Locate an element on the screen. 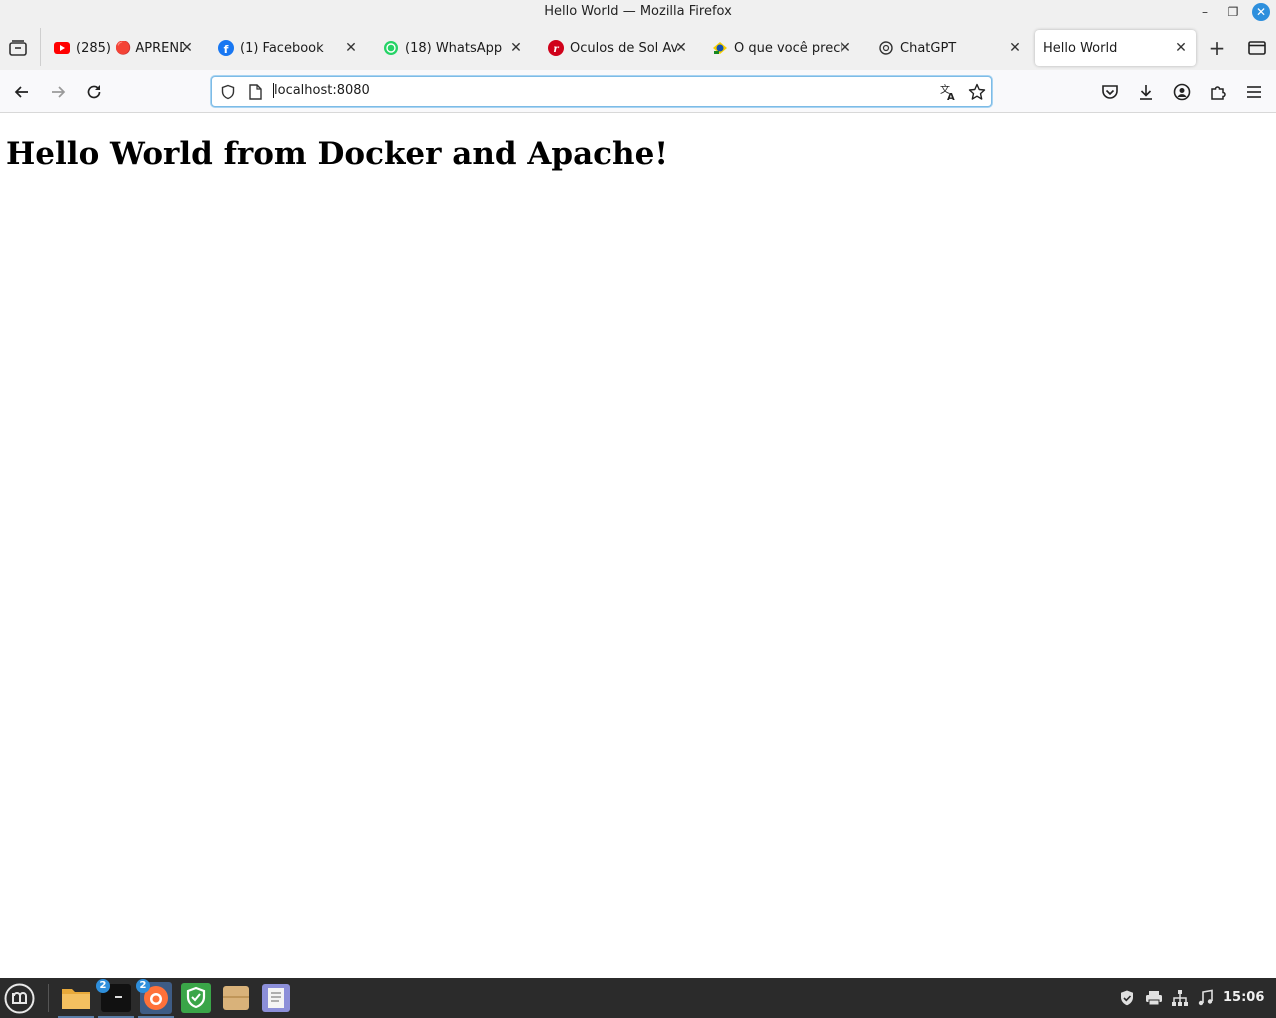  minimize-button: – is located at coordinates (1205, 12).